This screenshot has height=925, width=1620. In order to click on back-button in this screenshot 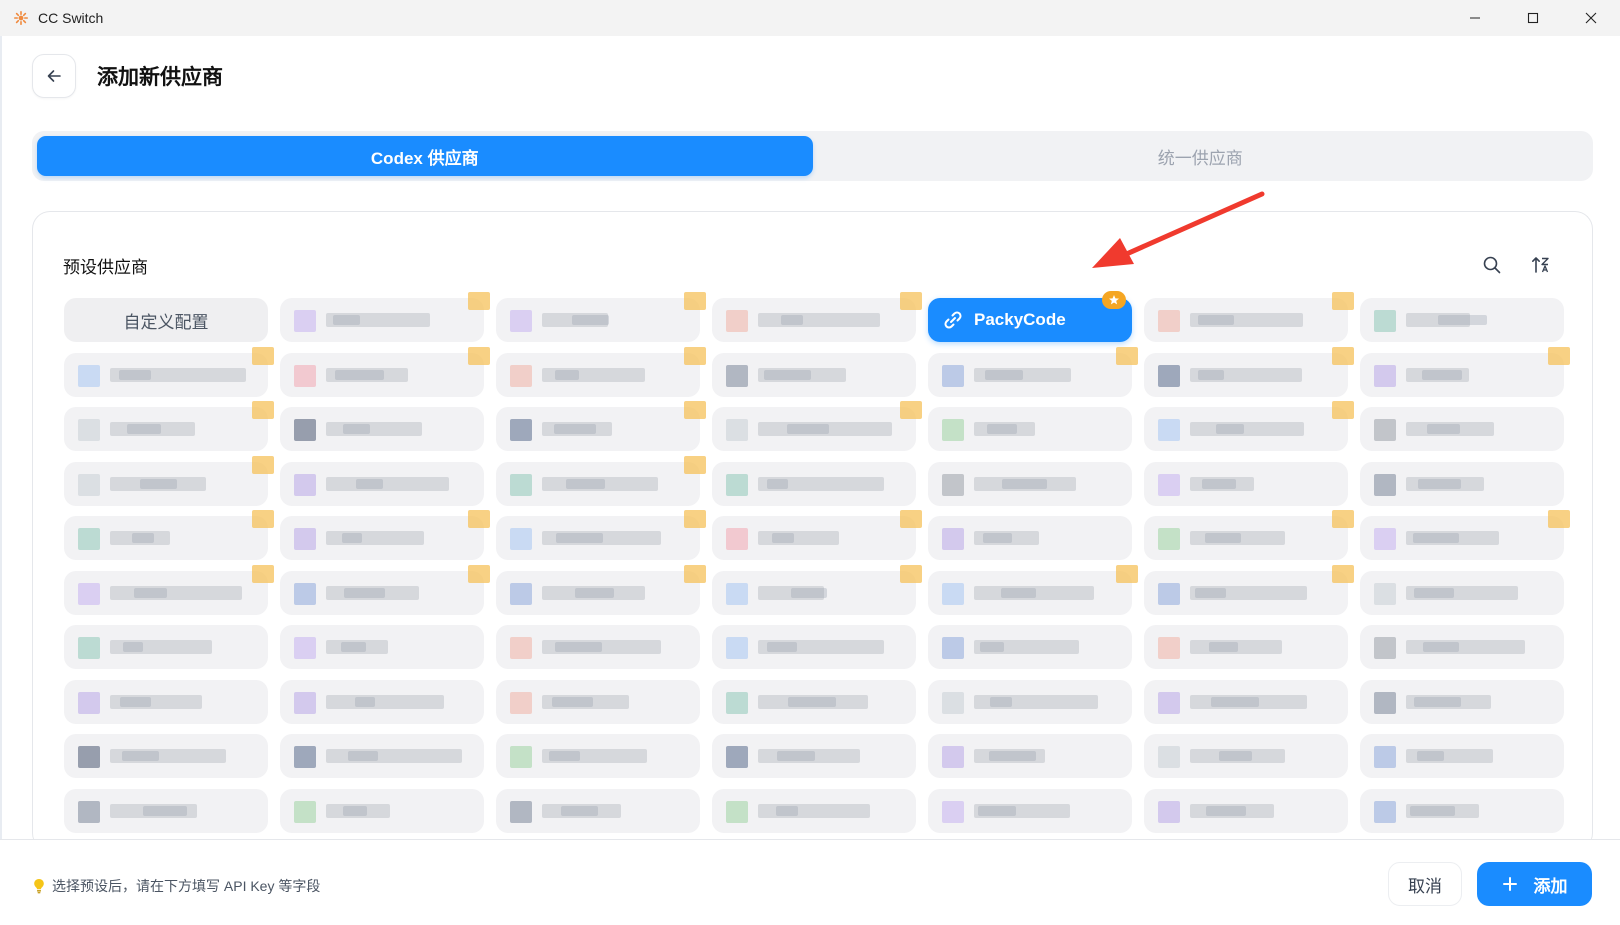, I will do `click(54, 76)`.